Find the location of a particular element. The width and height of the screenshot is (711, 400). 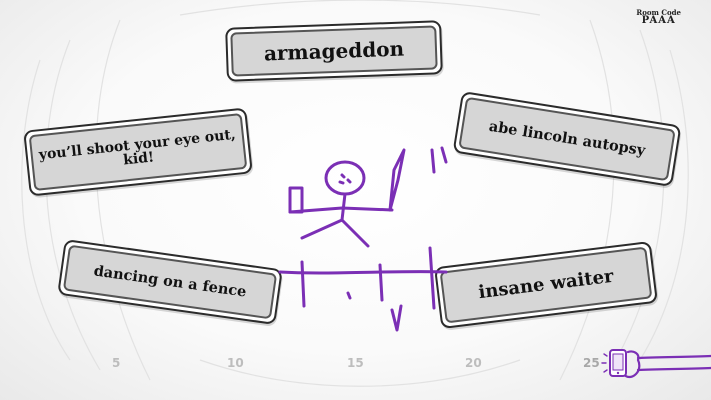

drawing-table is located at coordinates (363, 272).